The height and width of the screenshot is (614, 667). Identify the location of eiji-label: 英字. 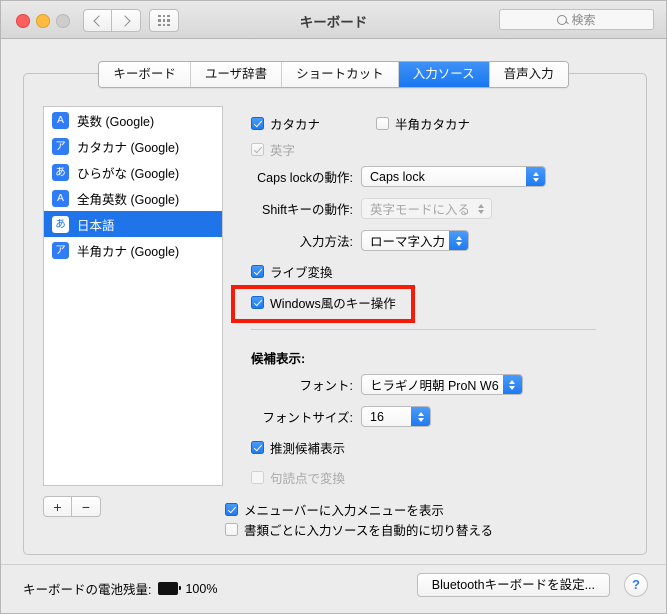
(283, 151).